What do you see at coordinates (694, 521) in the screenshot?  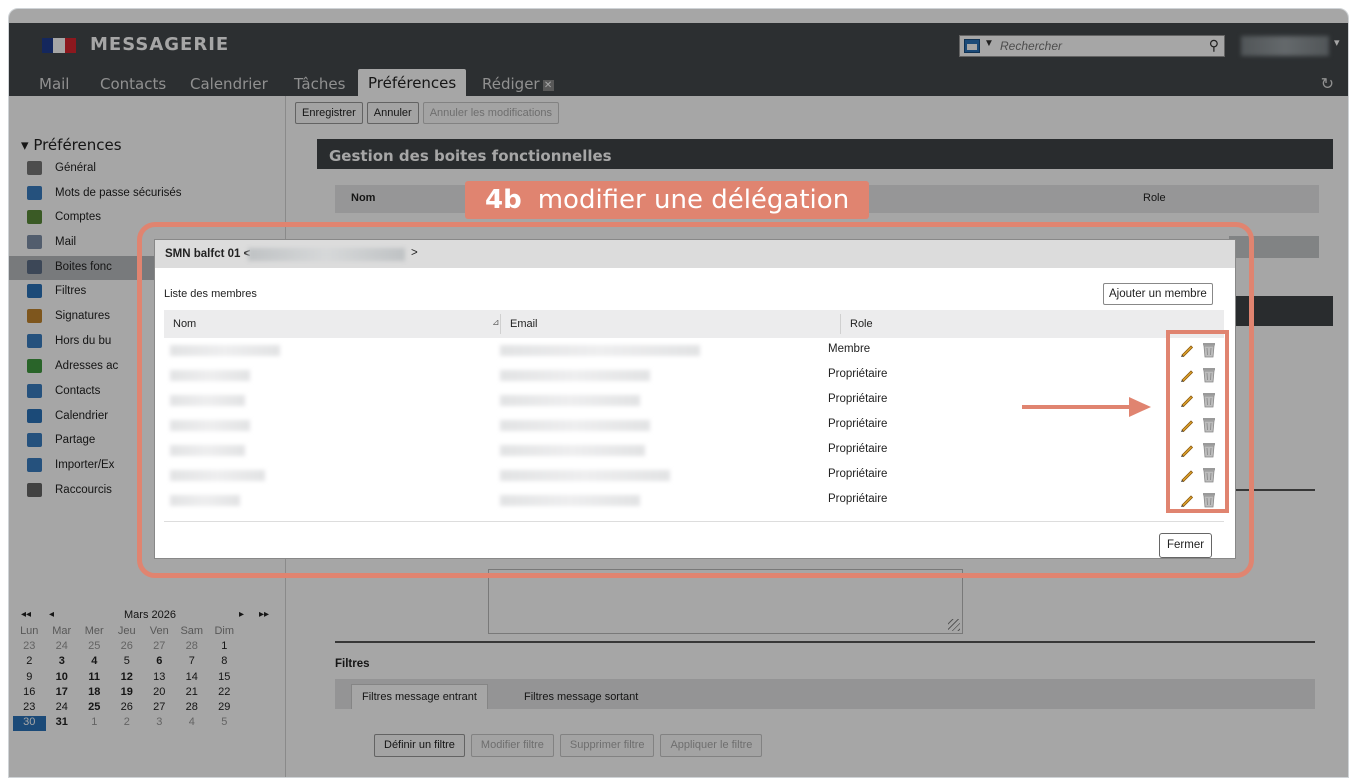 I see `divider` at bounding box center [694, 521].